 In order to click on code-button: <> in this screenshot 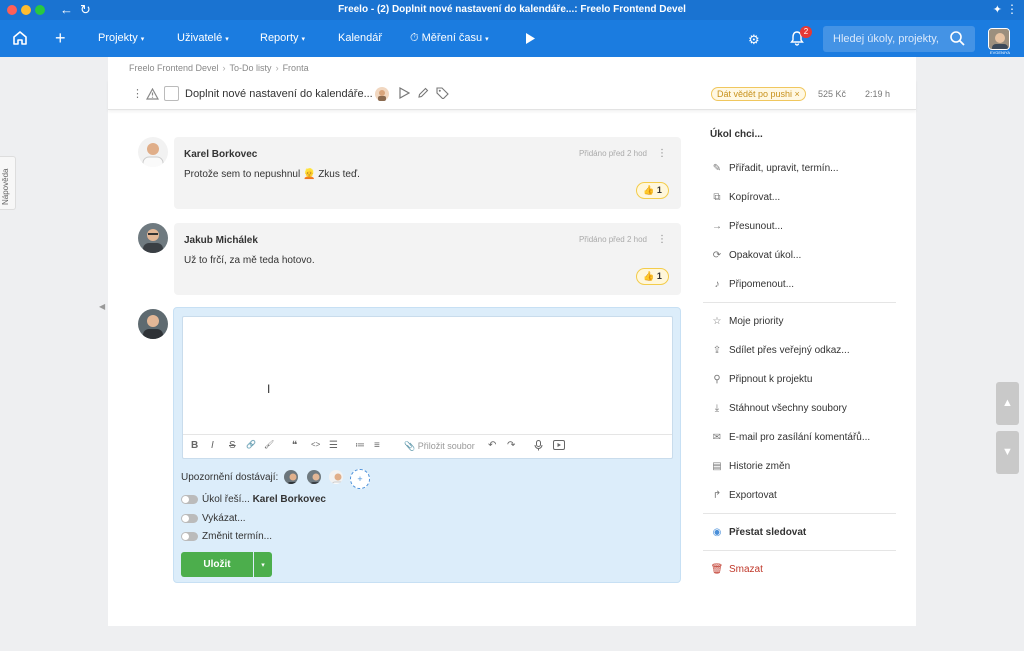, I will do `click(315, 444)`.